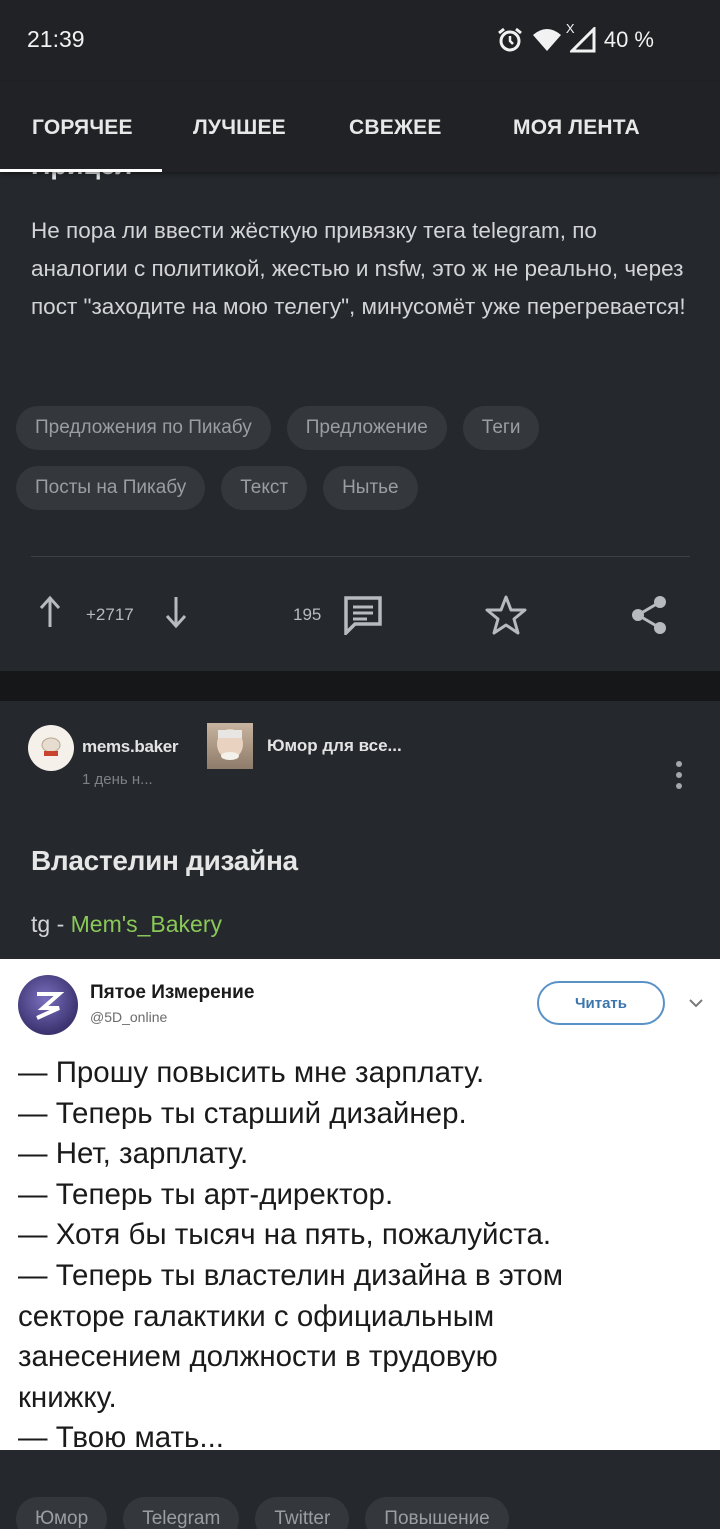 The width and height of the screenshot is (720, 1529). Describe the element at coordinates (143, 428) in the screenshot. I see `tag-chip: Предложения по Пикабу` at that location.